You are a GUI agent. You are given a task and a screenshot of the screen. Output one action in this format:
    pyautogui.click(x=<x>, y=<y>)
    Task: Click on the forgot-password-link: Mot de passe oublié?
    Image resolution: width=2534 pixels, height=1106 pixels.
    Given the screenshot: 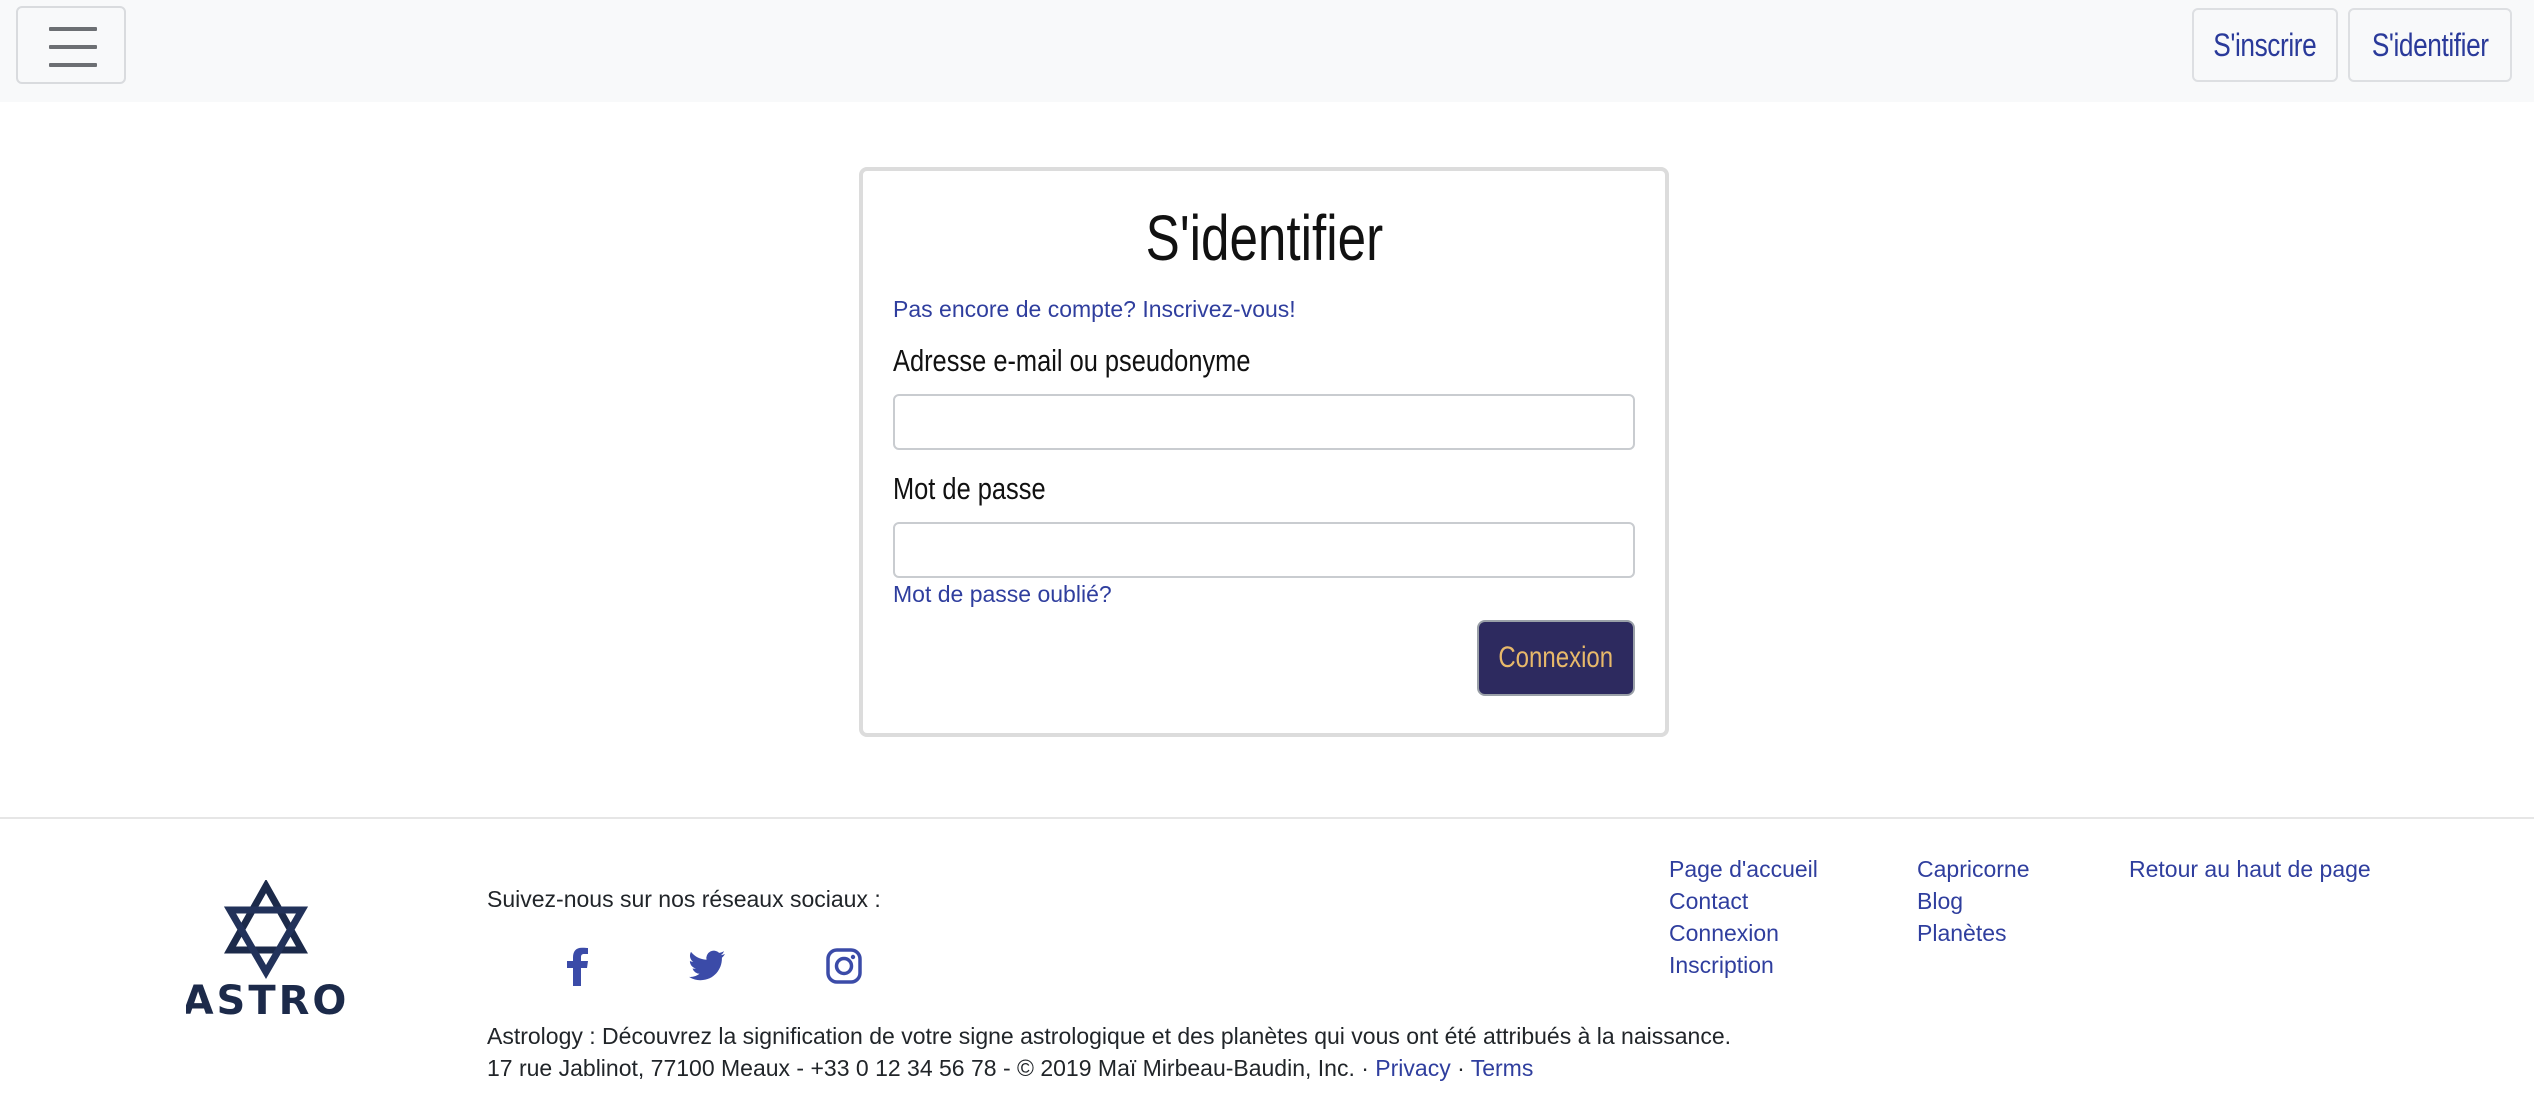 What is the action you would take?
    pyautogui.click(x=1002, y=594)
    